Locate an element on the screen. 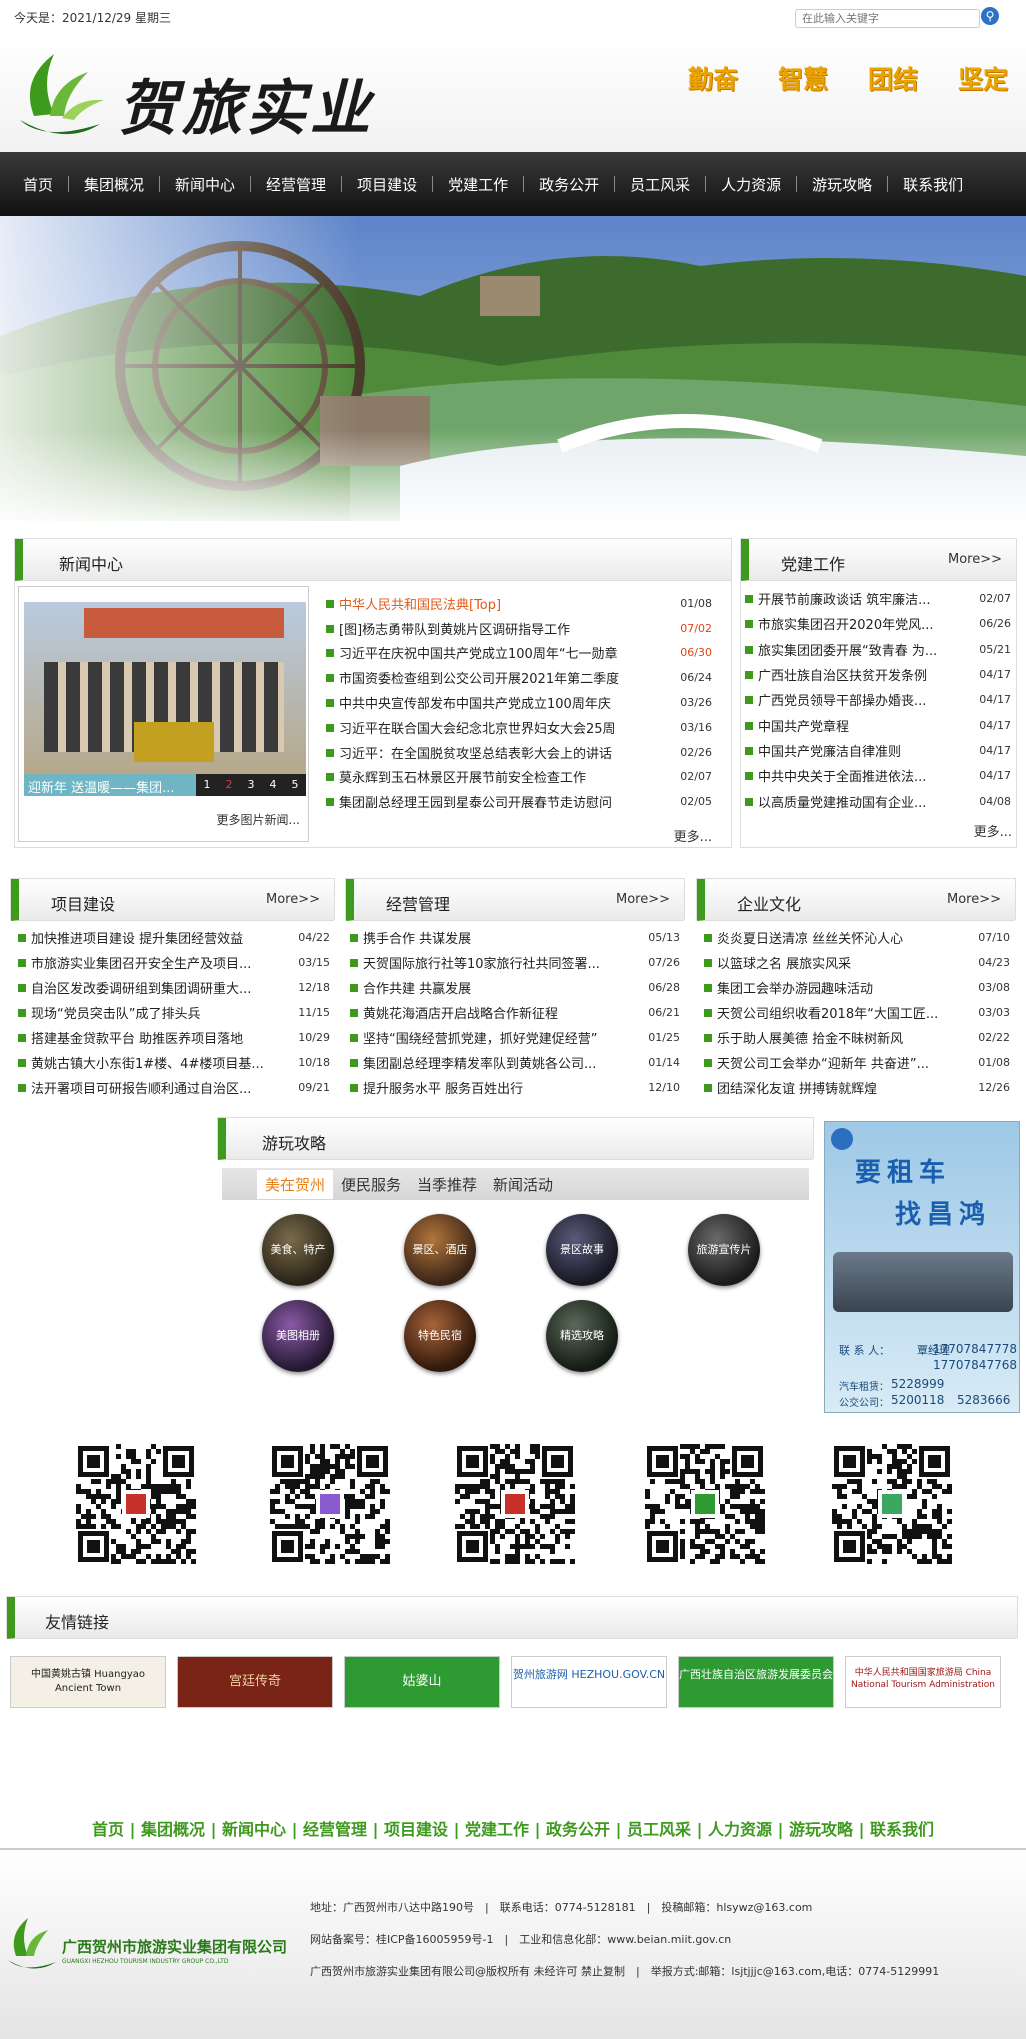 Image resolution: width=1026 pixels, height=2039 pixels. list-item: 加快推进项目建设 提升集团经营效益 04/22 is located at coordinates (174, 937).